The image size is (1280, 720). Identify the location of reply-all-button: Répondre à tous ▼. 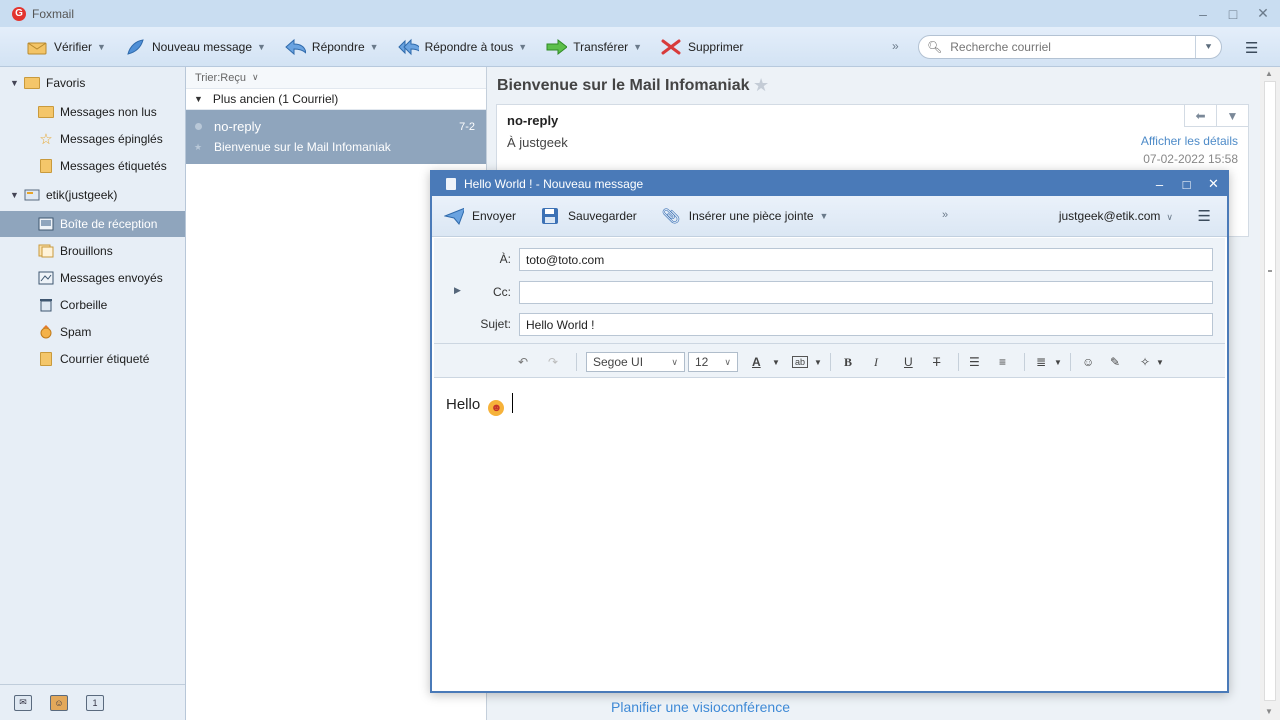
(462, 47).